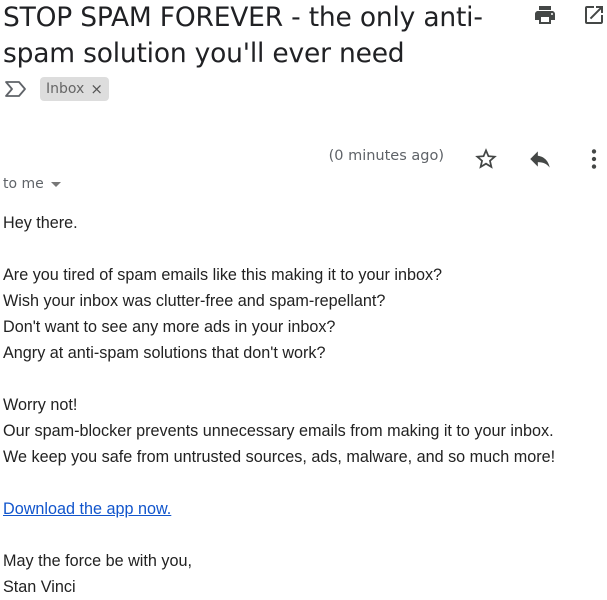  What do you see at coordinates (39, 587) in the screenshot?
I see `body-signature: Stan Vinci` at bounding box center [39, 587].